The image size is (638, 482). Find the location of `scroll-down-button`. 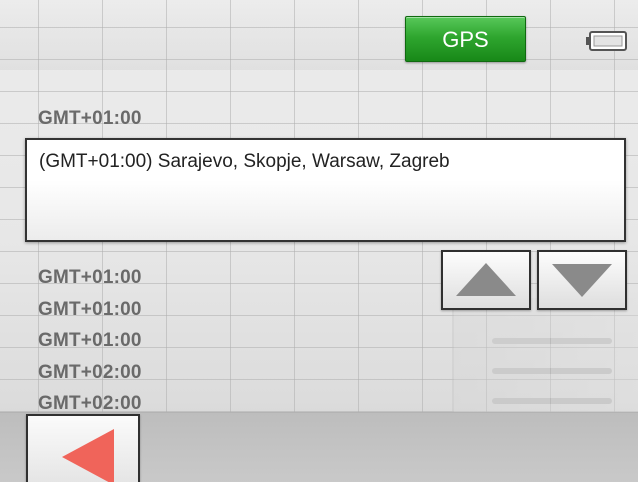

scroll-down-button is located at coordinates (582, 280).